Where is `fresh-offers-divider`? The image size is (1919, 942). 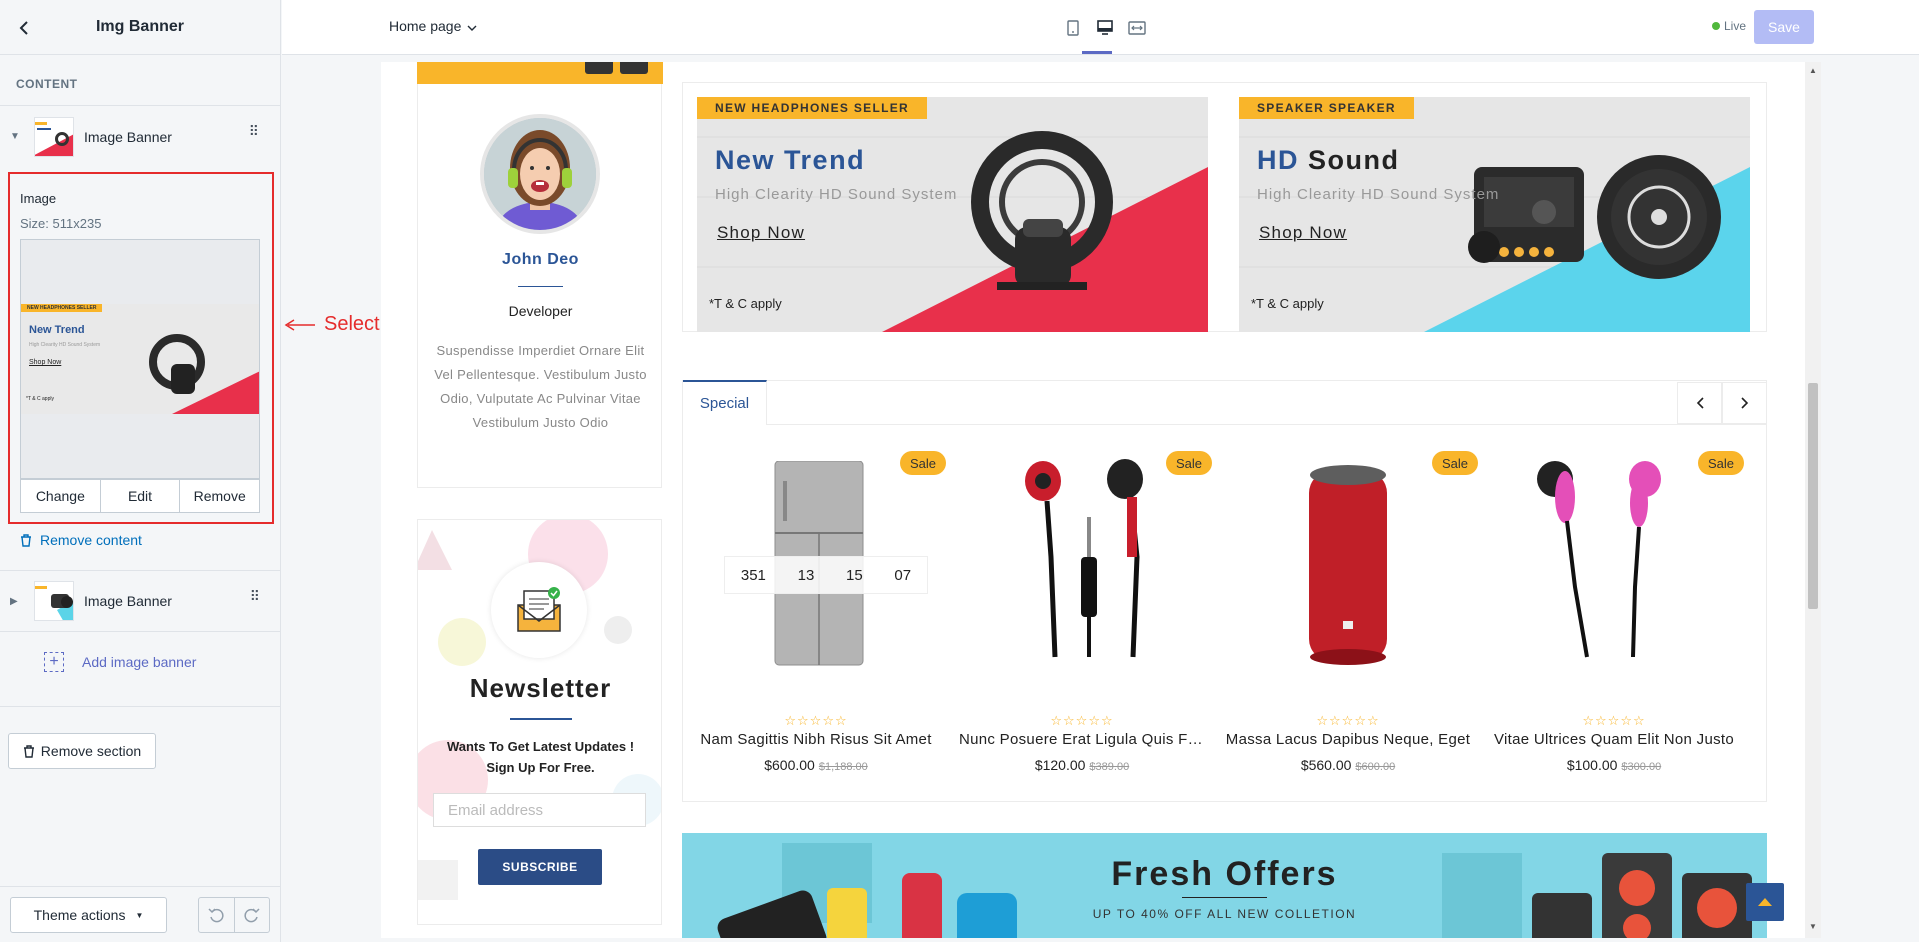 fresh-offers-divider is located at coordinates (1224, 897).